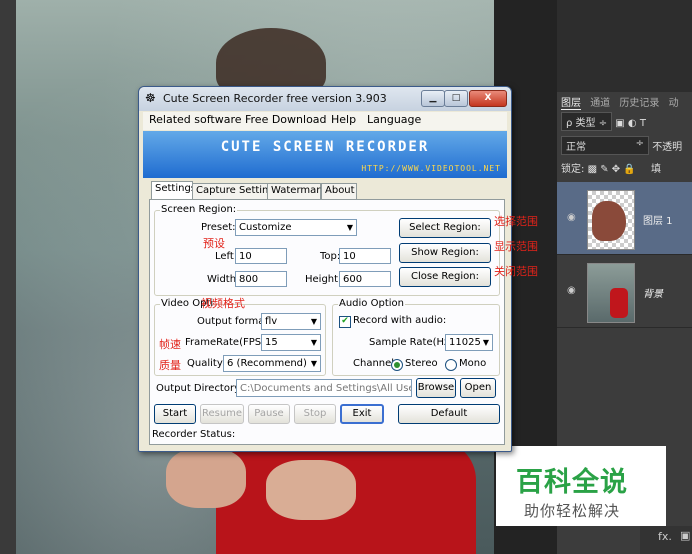  What do you see at coordinates (394, 119) in the screenshot?
I see `menu-language: Language` at bounding box center [394, 119].